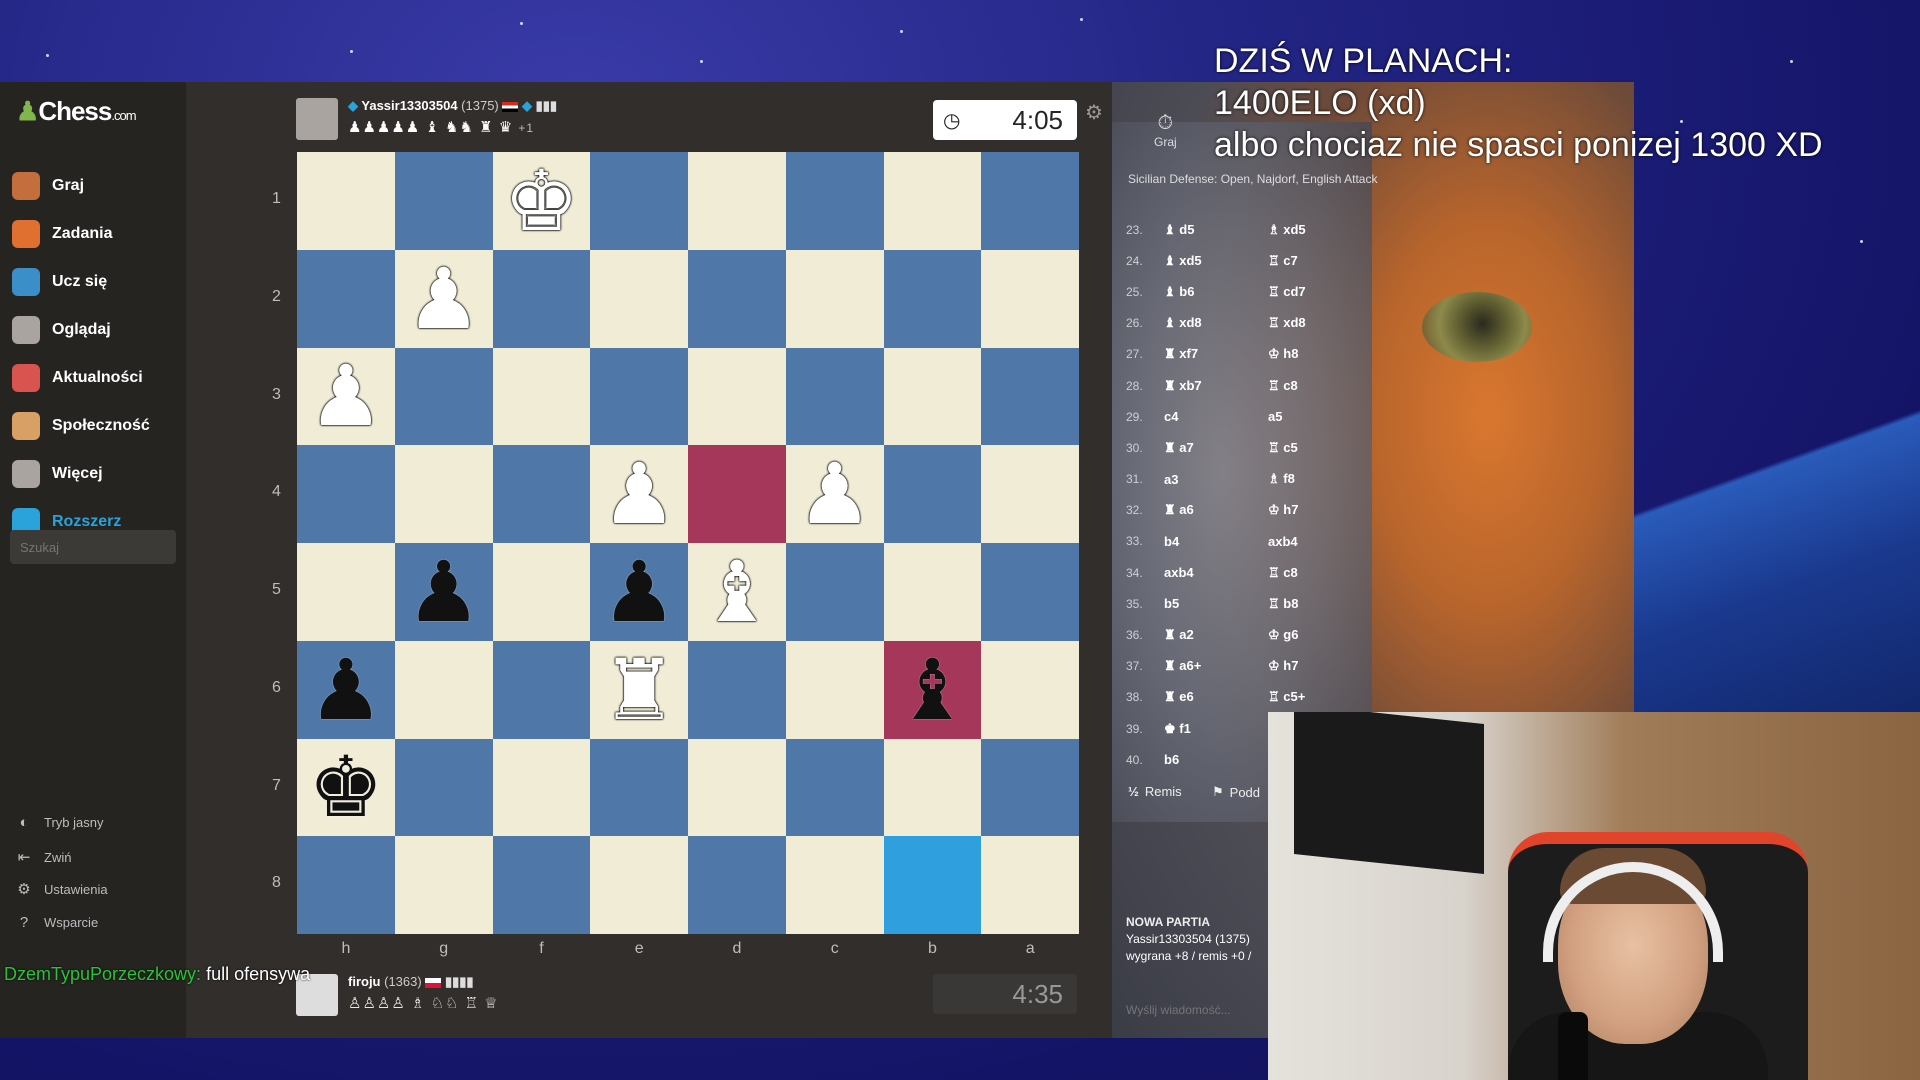  I want to click on white-move: ♝ xd5, so click(1216, 261).